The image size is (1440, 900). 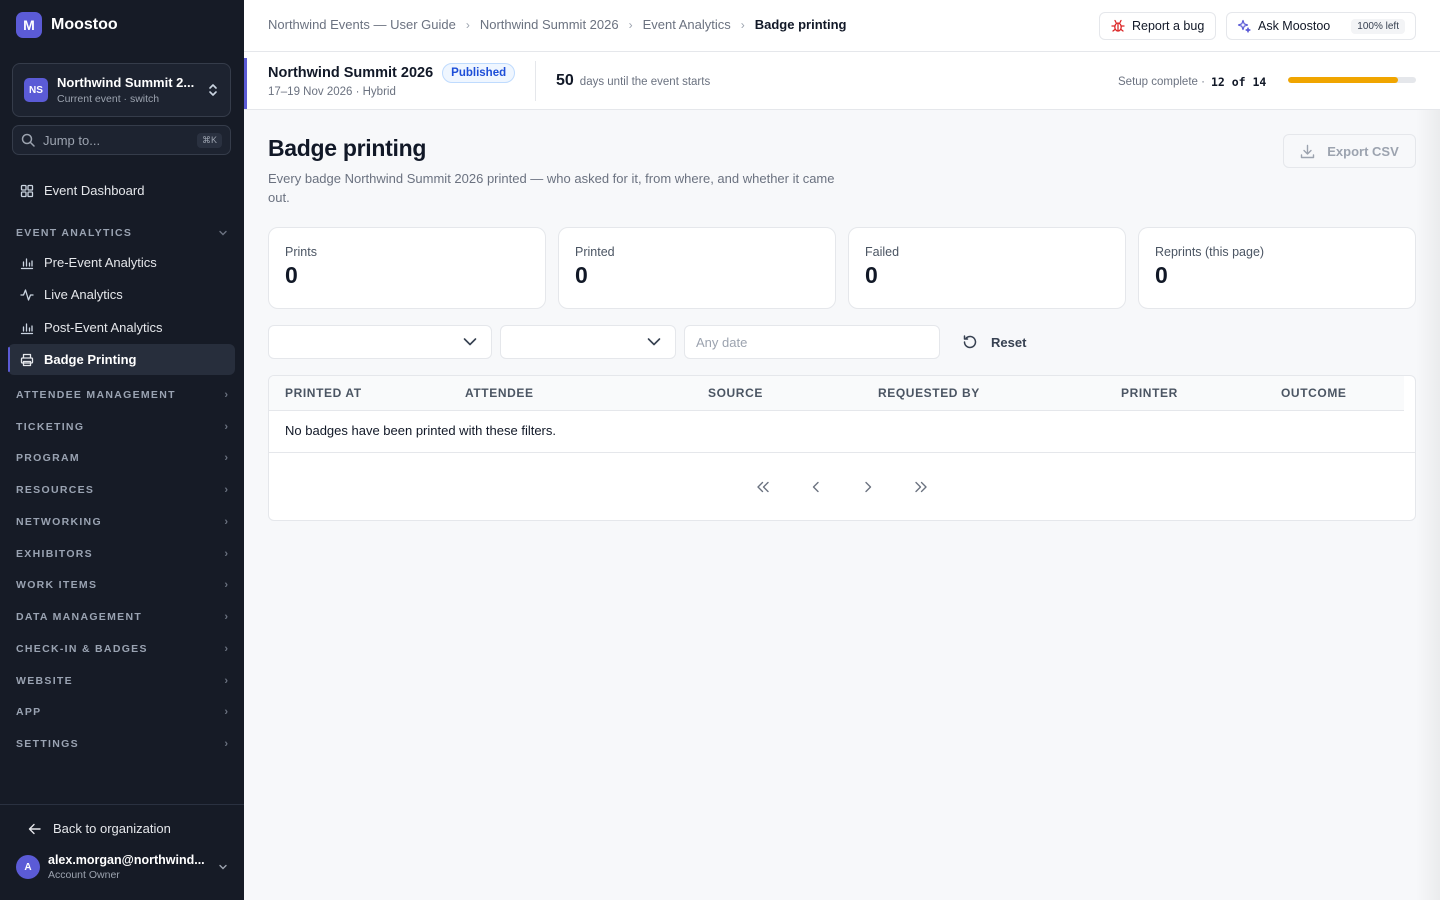 What do you see at coordinates (27, 359) in the screenshot?
I see `printer-icon` at bounding box center [27, 359].